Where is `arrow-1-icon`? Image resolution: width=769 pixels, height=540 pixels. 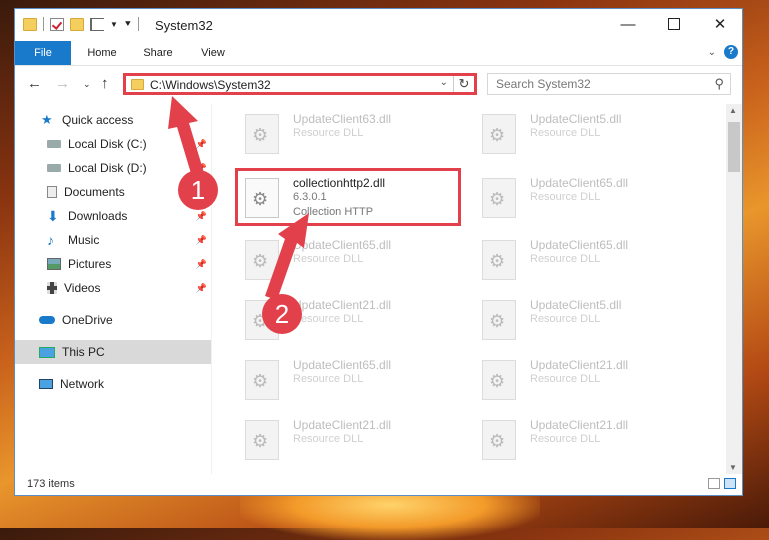
arrow-1-icon is located at coordinates (186, 138).